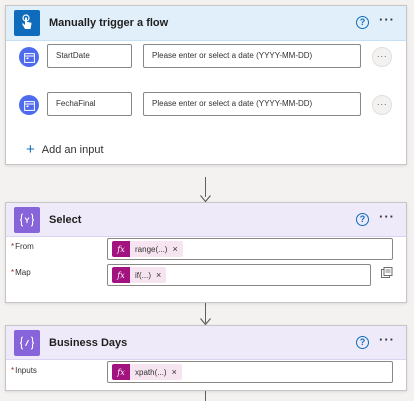  What do you see at coordinates (89, 104) in the screenshot?
I see `input-name-field: FechaFinal` at bounding box center [89, 104].